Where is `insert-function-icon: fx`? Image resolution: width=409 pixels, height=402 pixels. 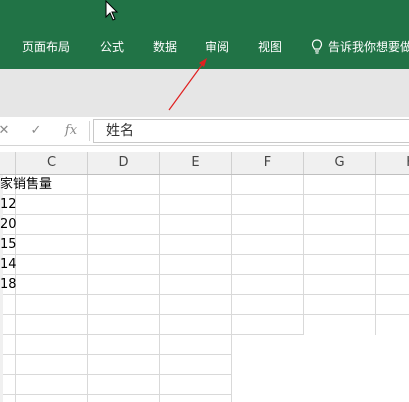
insert-function-icon: fx is located at coordinates (71, 131).